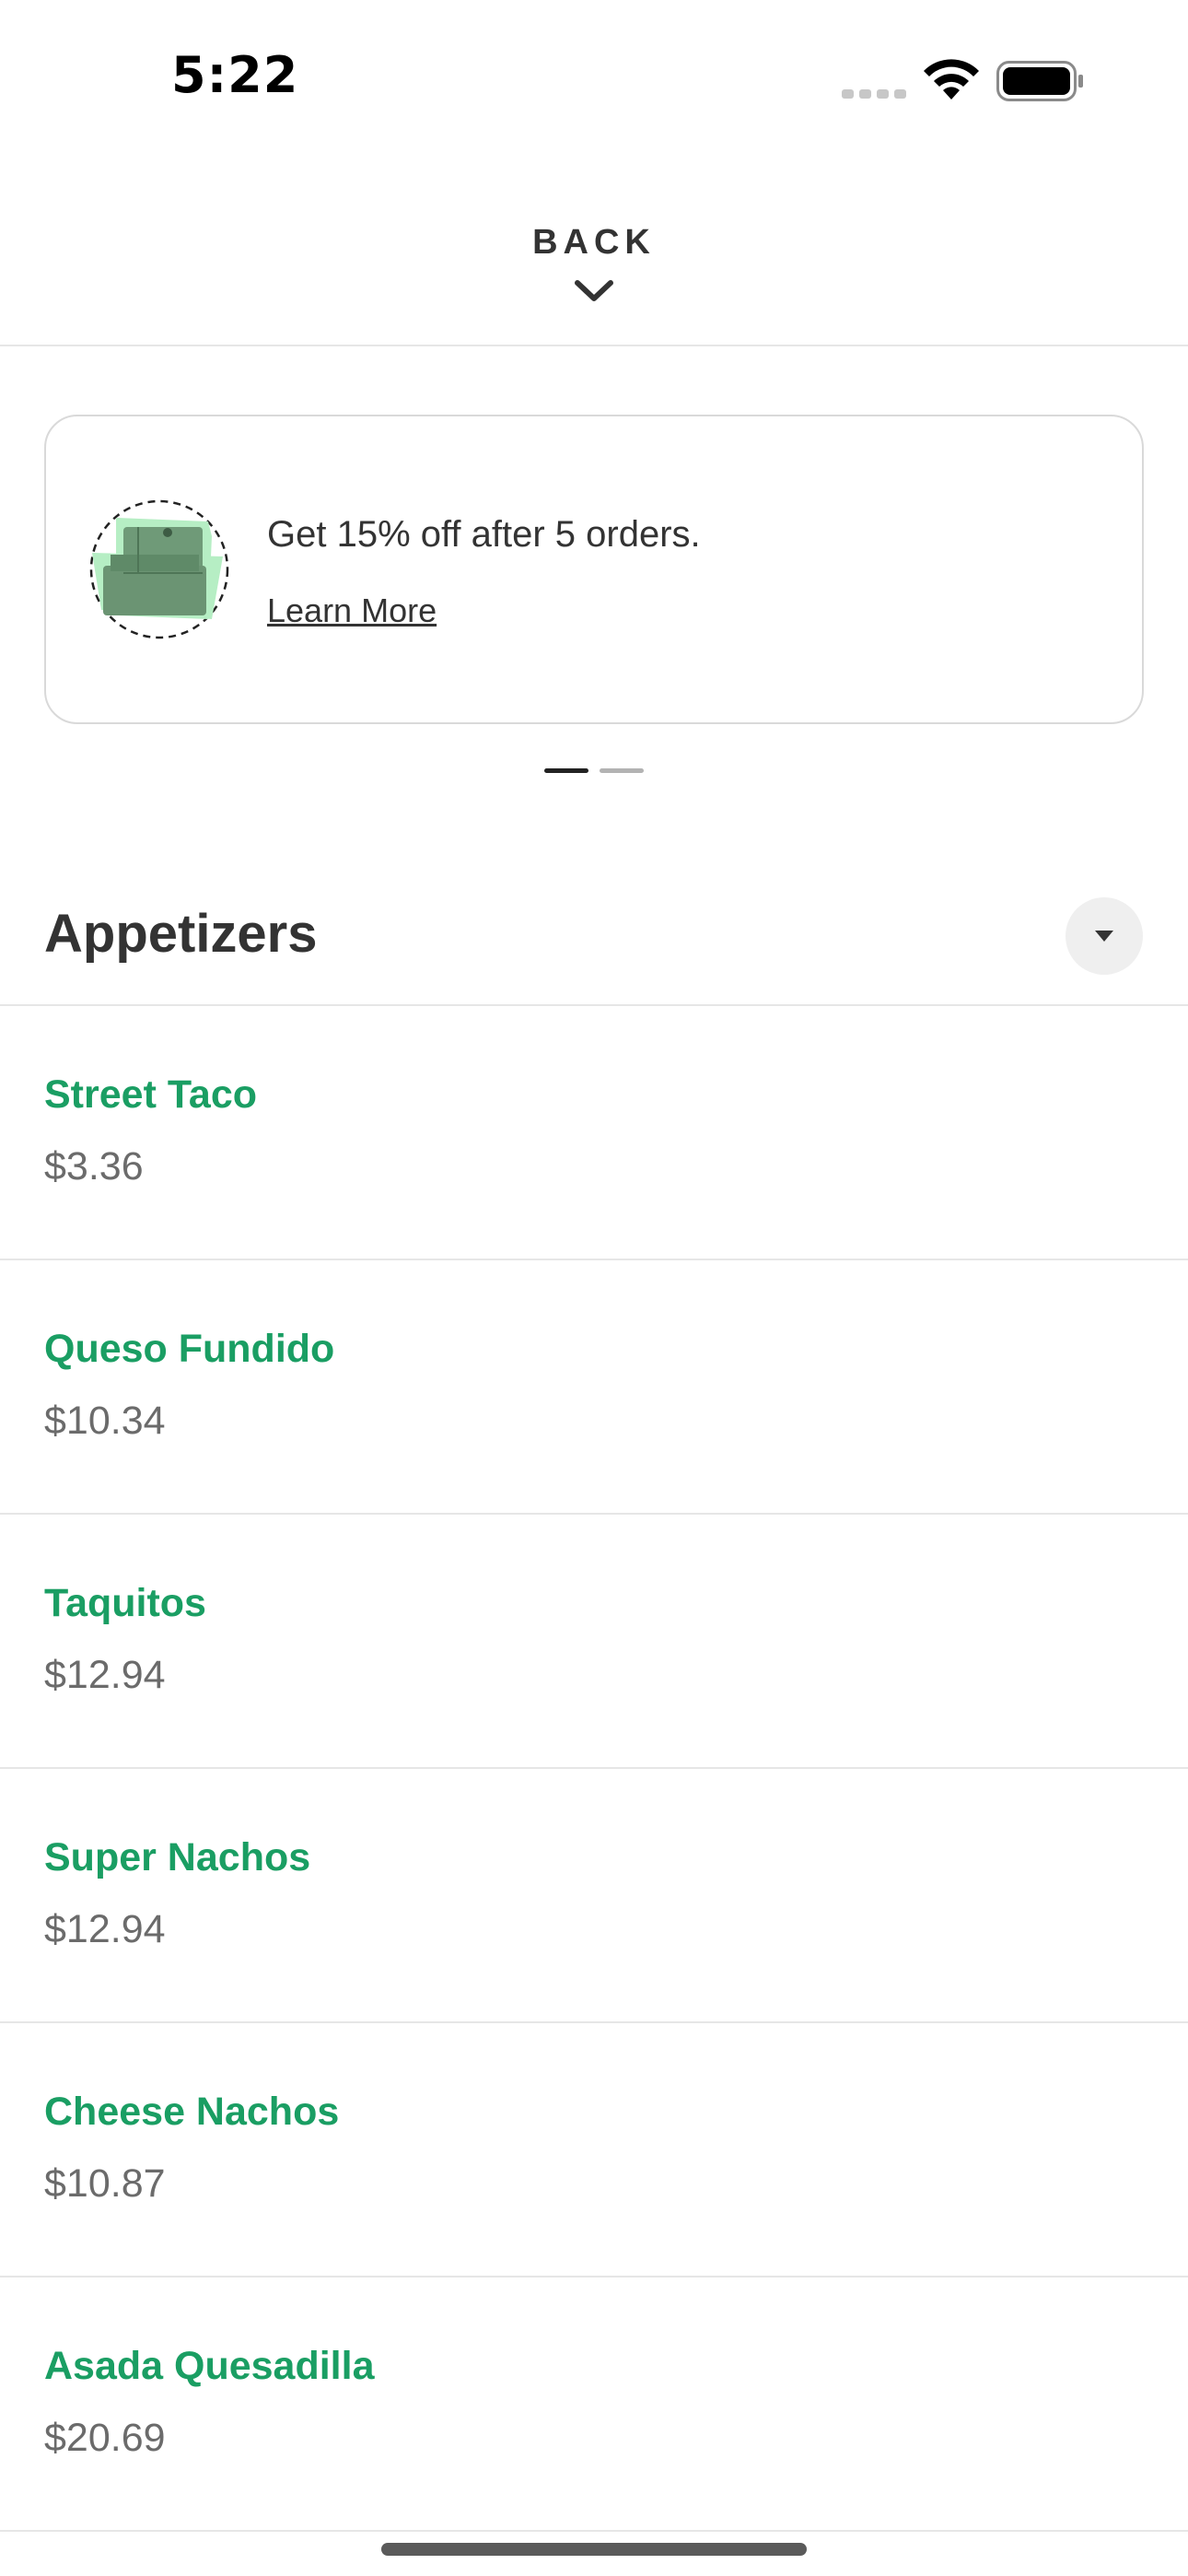  Describe the element at coordinates (1039, 81) in the screenshot. I see `battery-icon` at that location.